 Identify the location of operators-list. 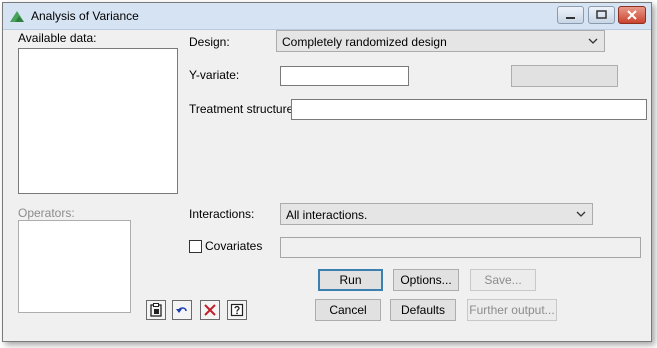
(74, 266).